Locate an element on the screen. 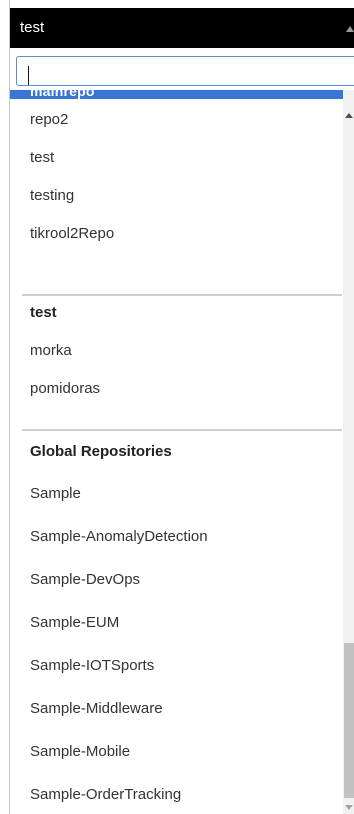 This screenshot has width=354, height=814. selected-value: test is located at coordinates (32, 27).